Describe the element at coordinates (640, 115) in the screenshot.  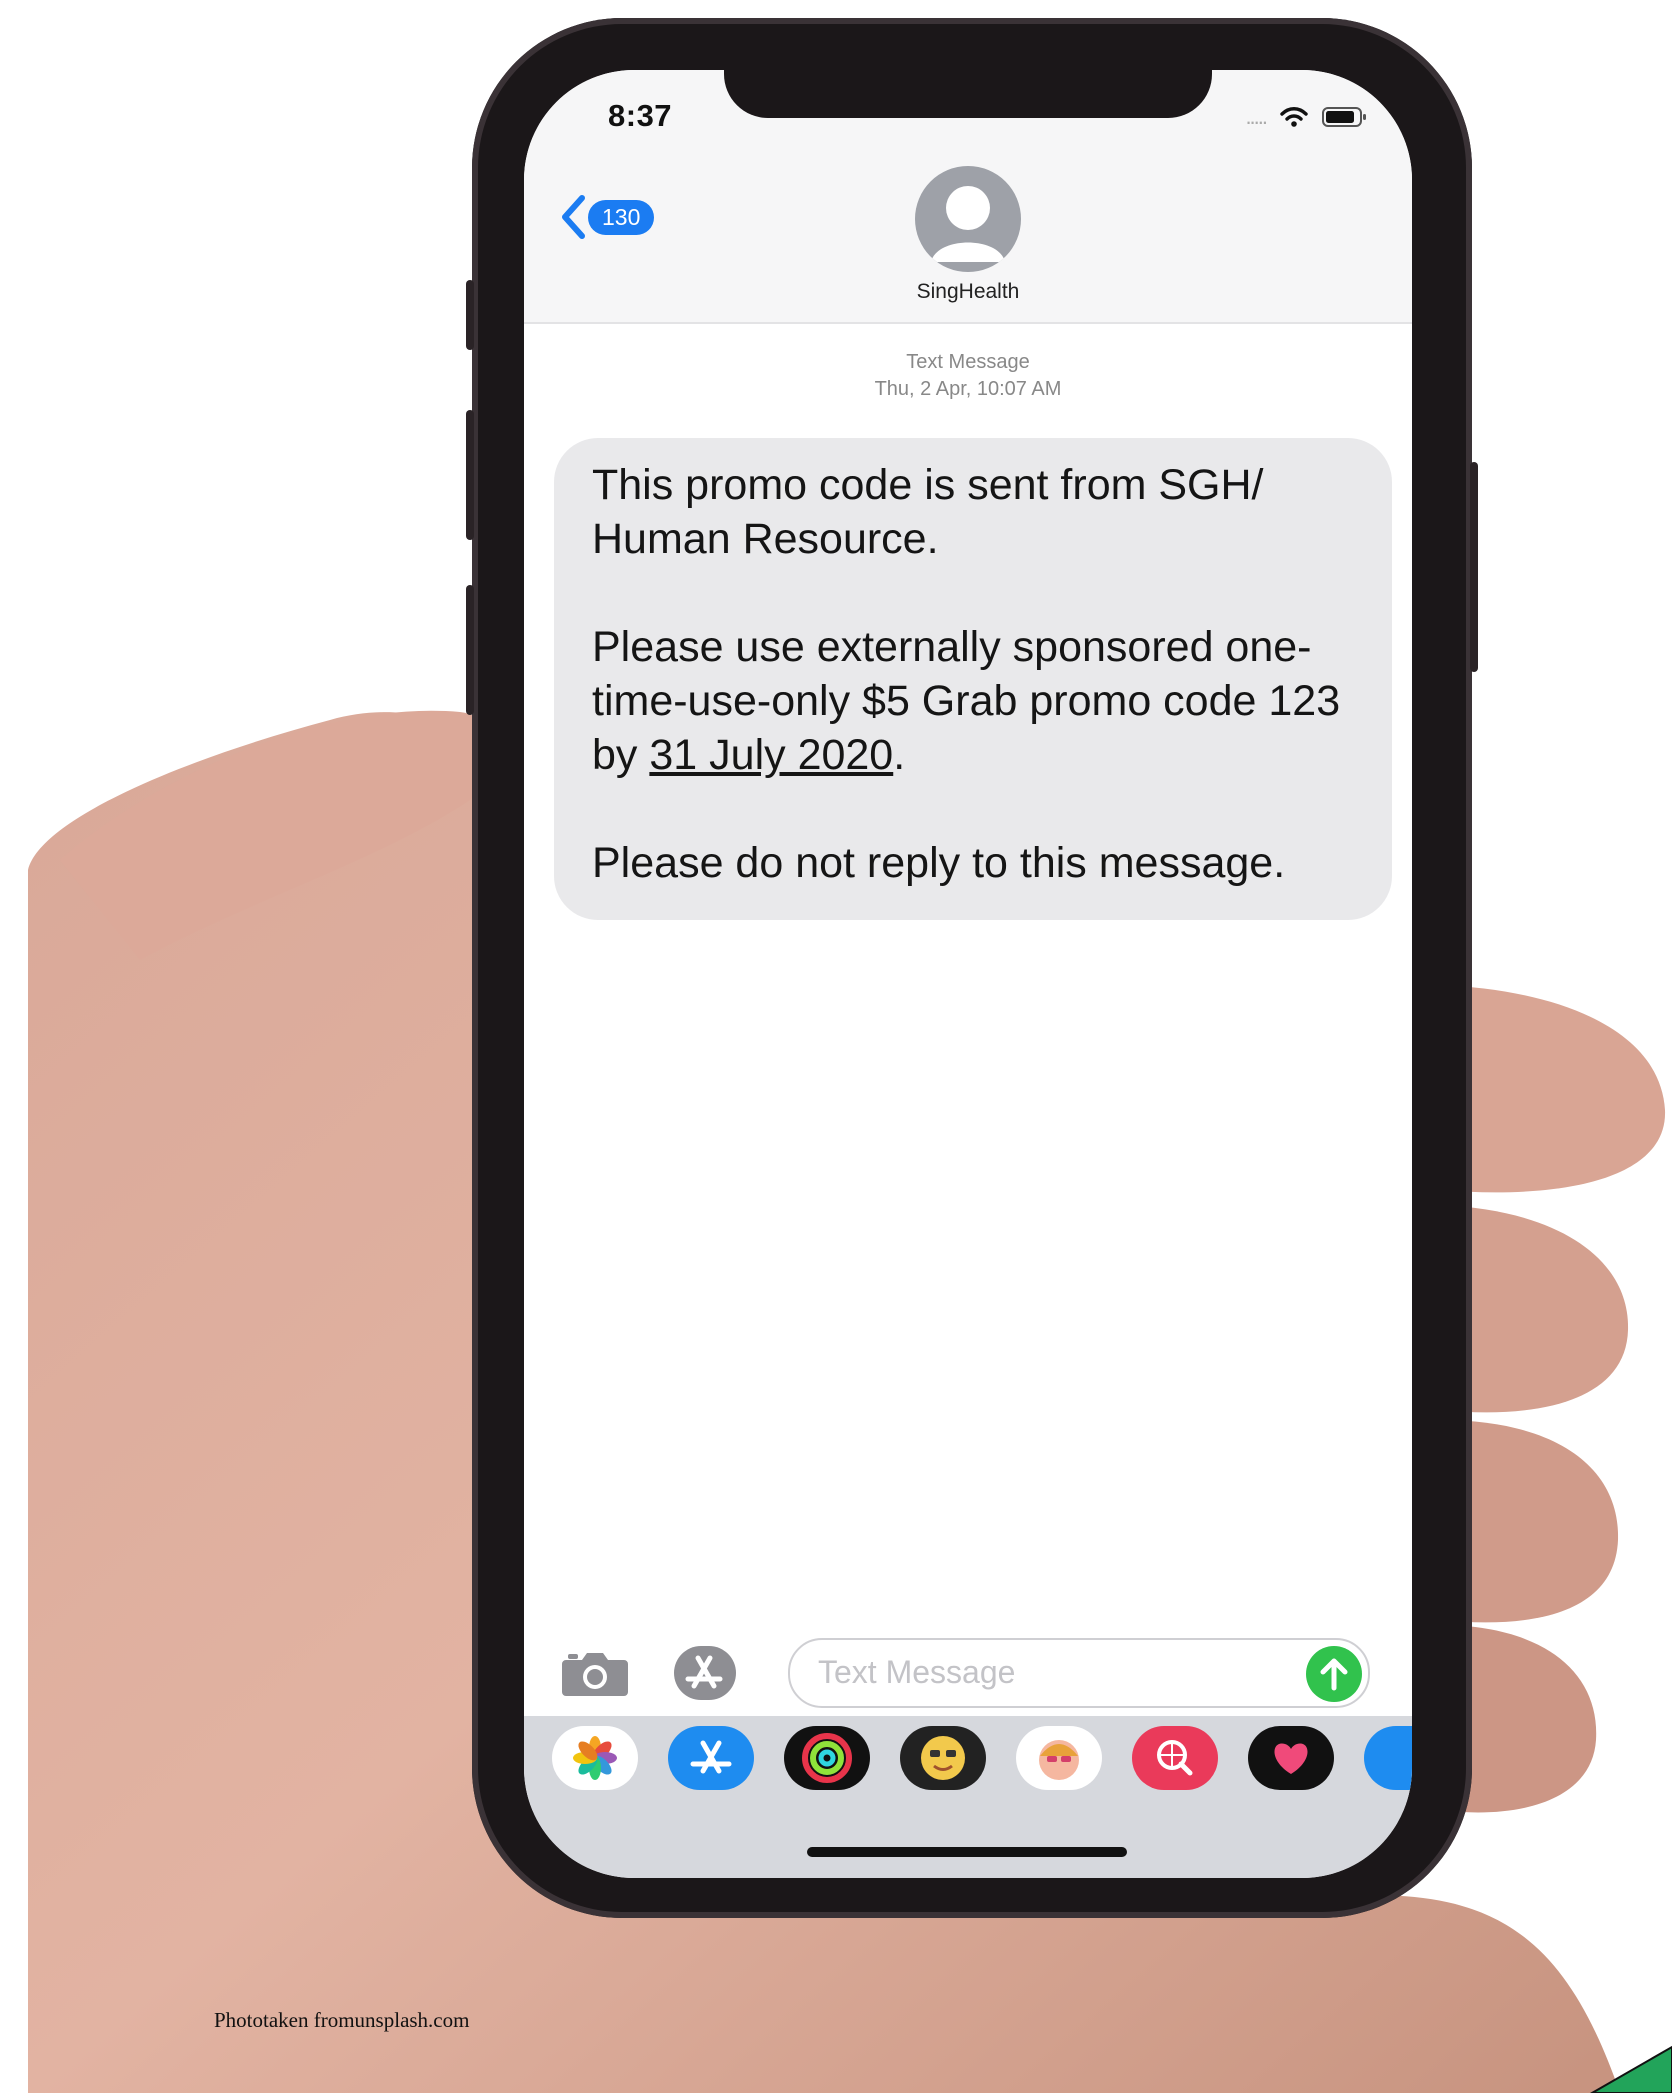
I see `status-time: 8:37` at that location.